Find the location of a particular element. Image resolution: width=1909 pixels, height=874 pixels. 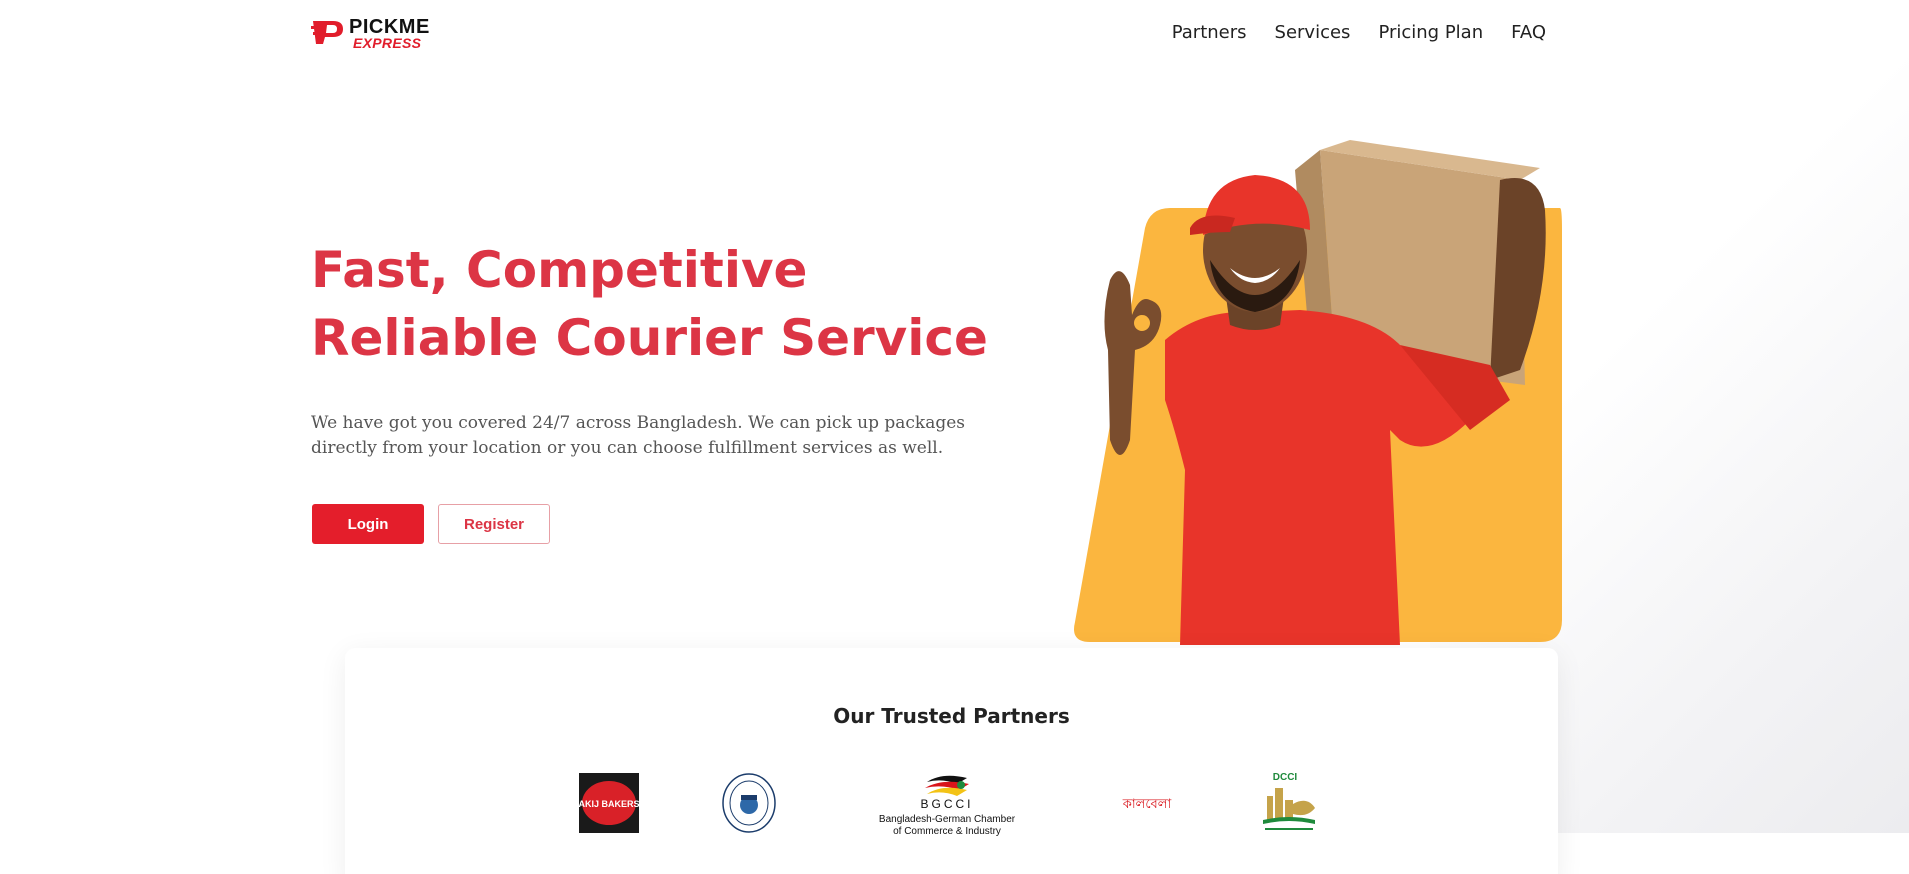

main-nav: Partners Services Pricing Plan FAQ is located at coordinates (1359, 32).